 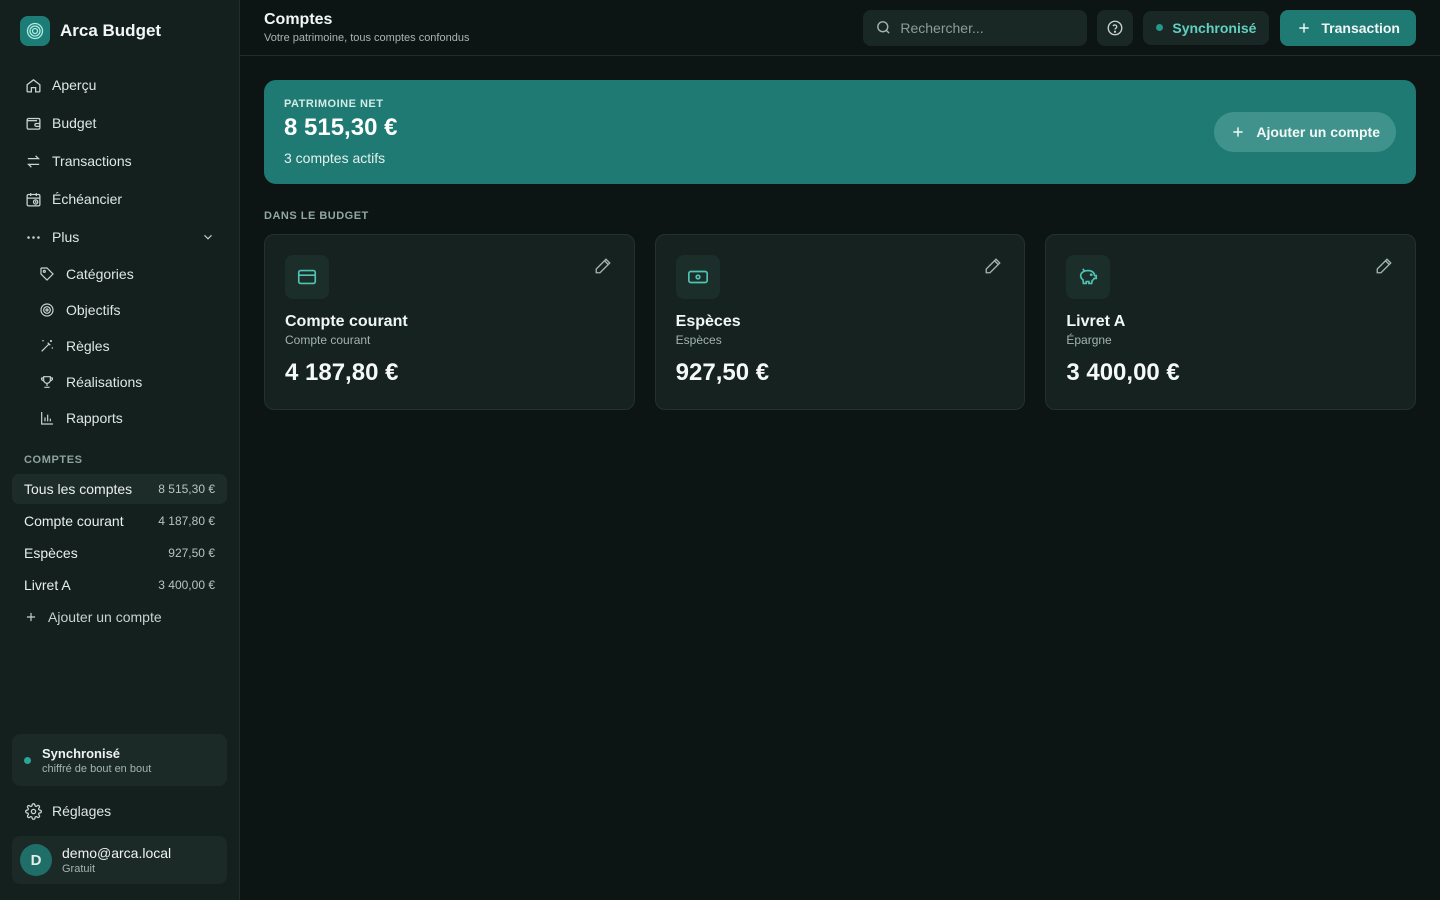 I want to click on add-account-button: Ajouter un compte, so click(x=1305, y=132).